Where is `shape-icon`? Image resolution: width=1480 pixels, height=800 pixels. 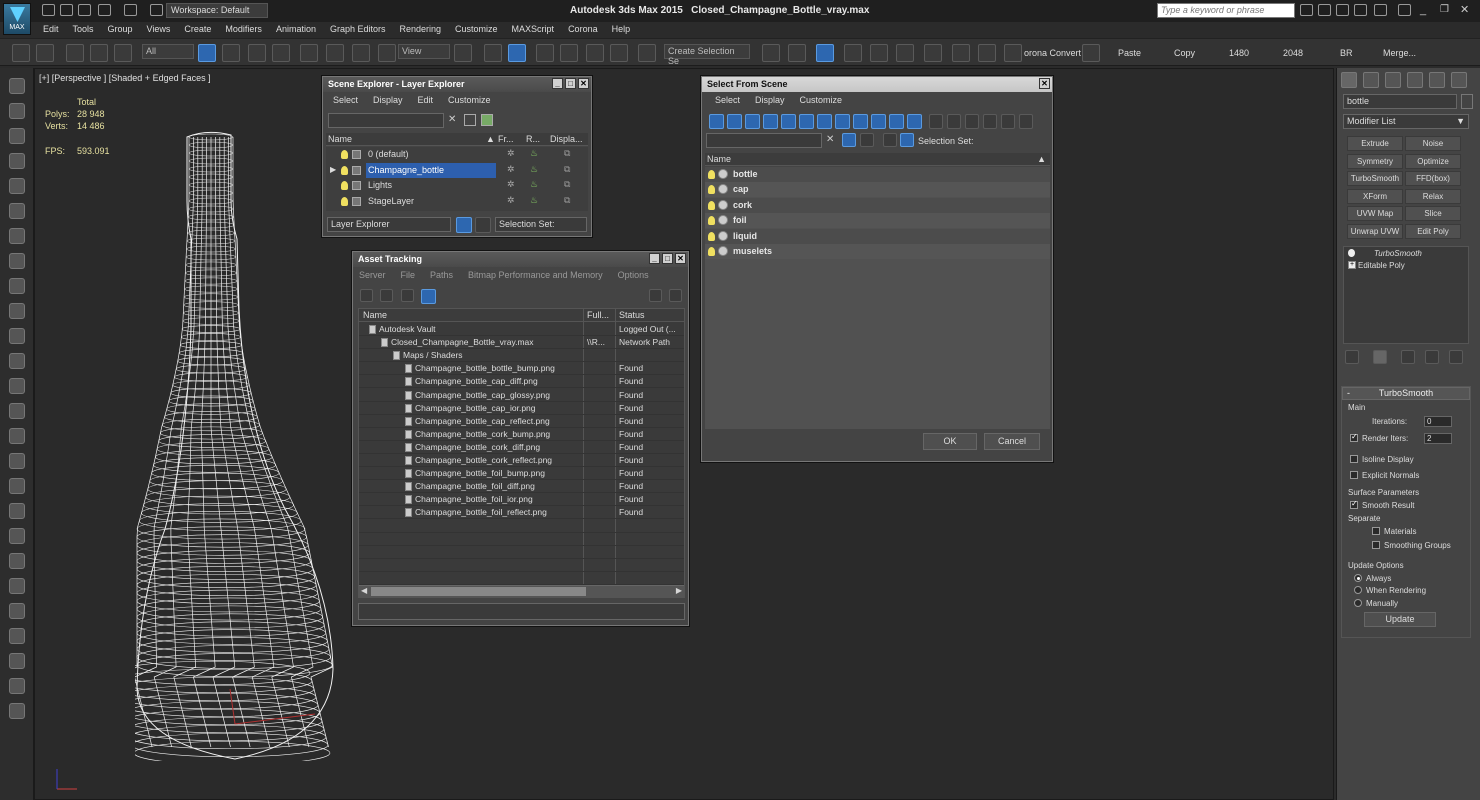 shape-icon is located at coordinates (17, 536).